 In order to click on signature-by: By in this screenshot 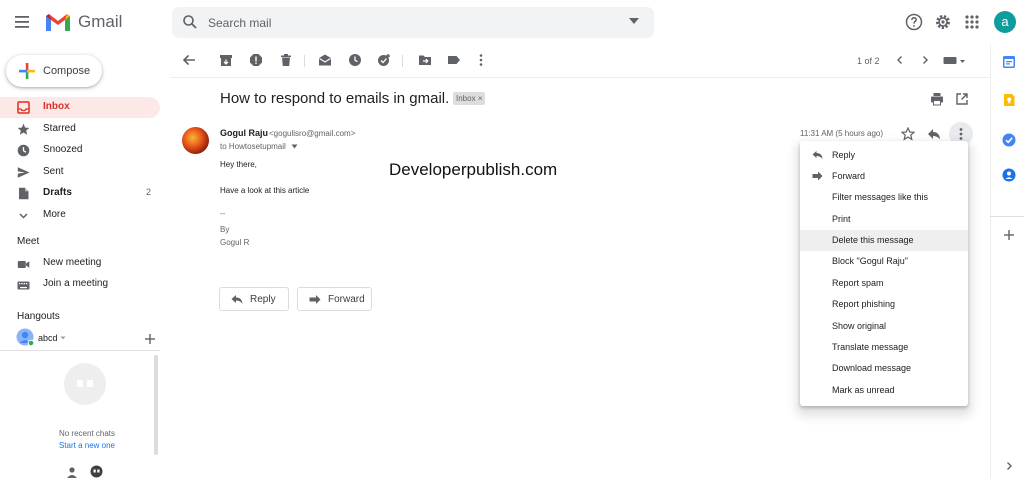, I will do `click(225, 229)`.